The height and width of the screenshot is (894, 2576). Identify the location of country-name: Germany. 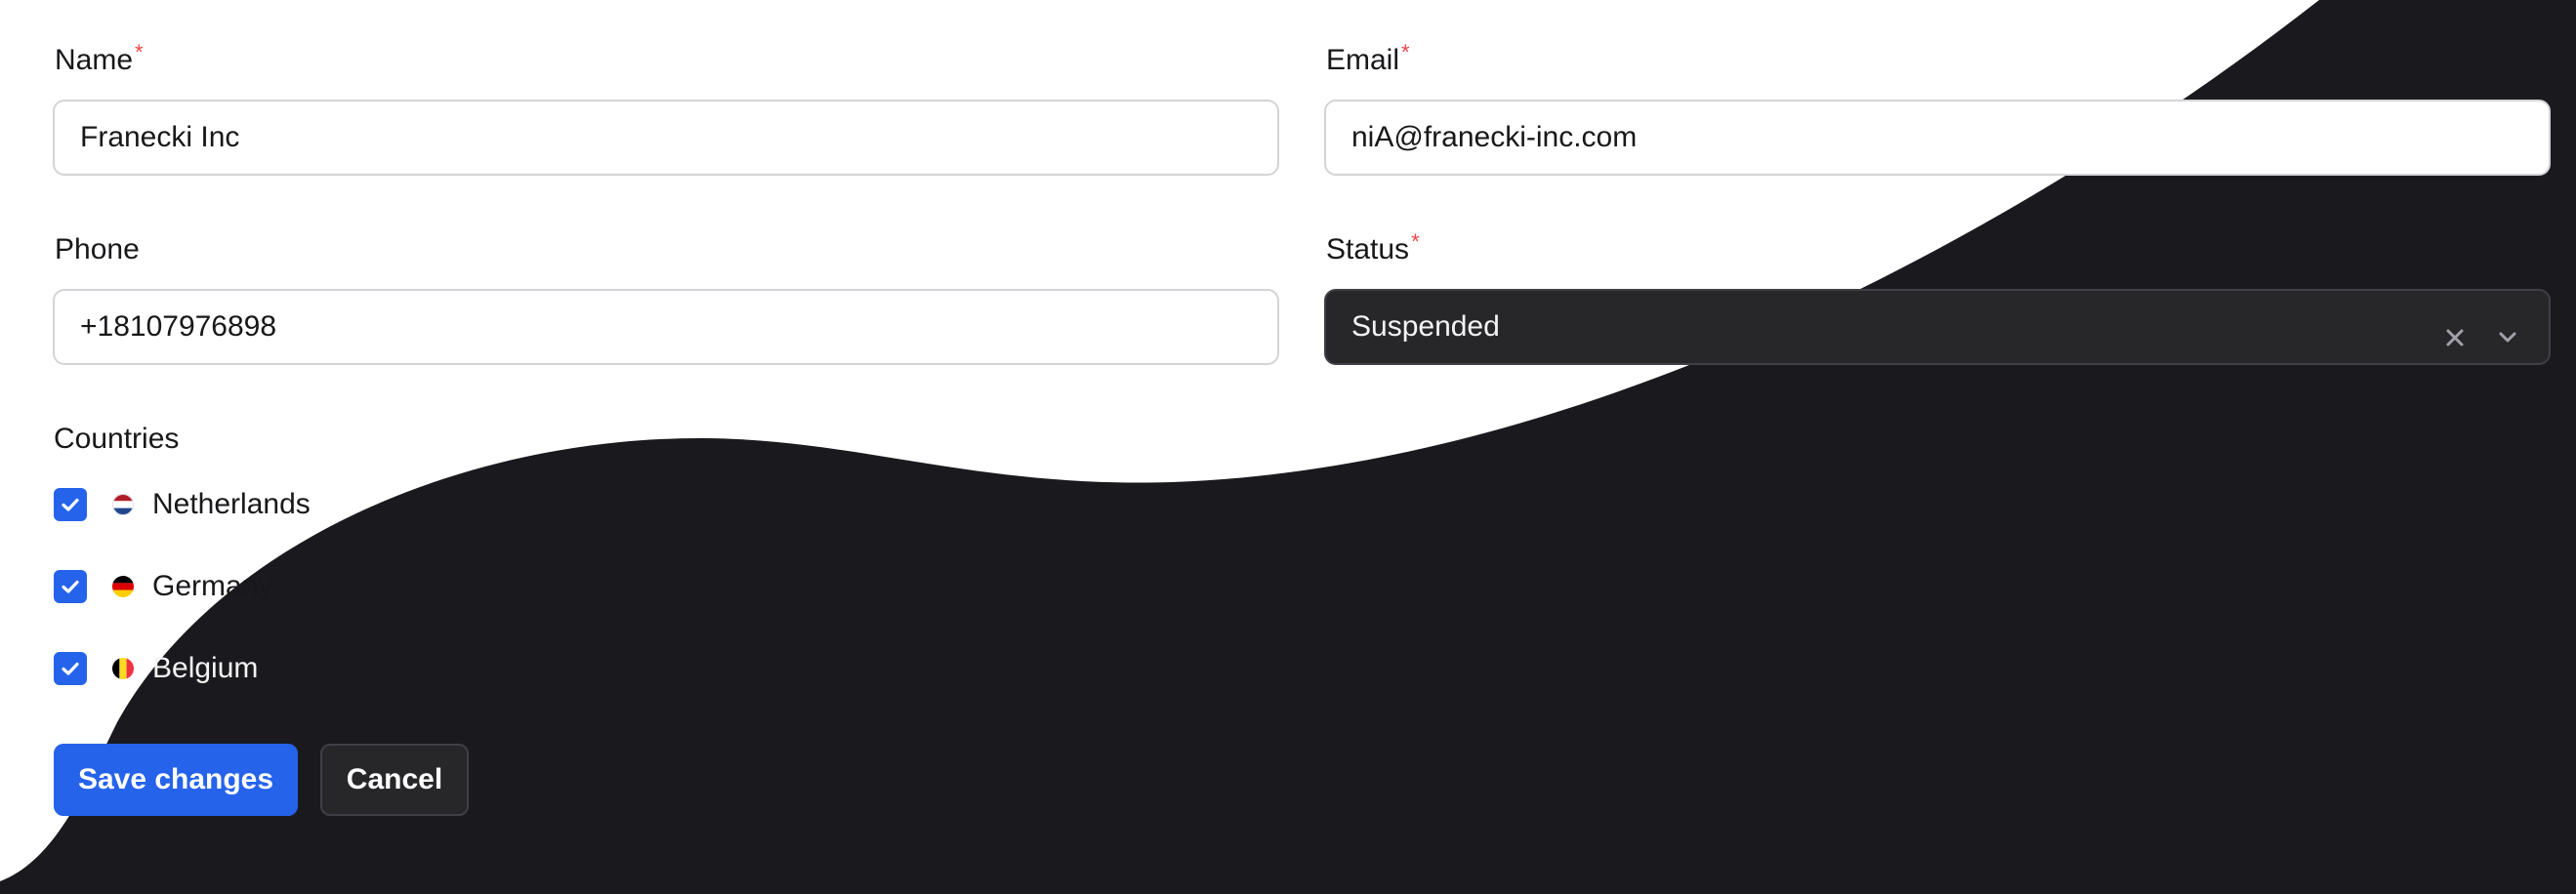
(213, 586).